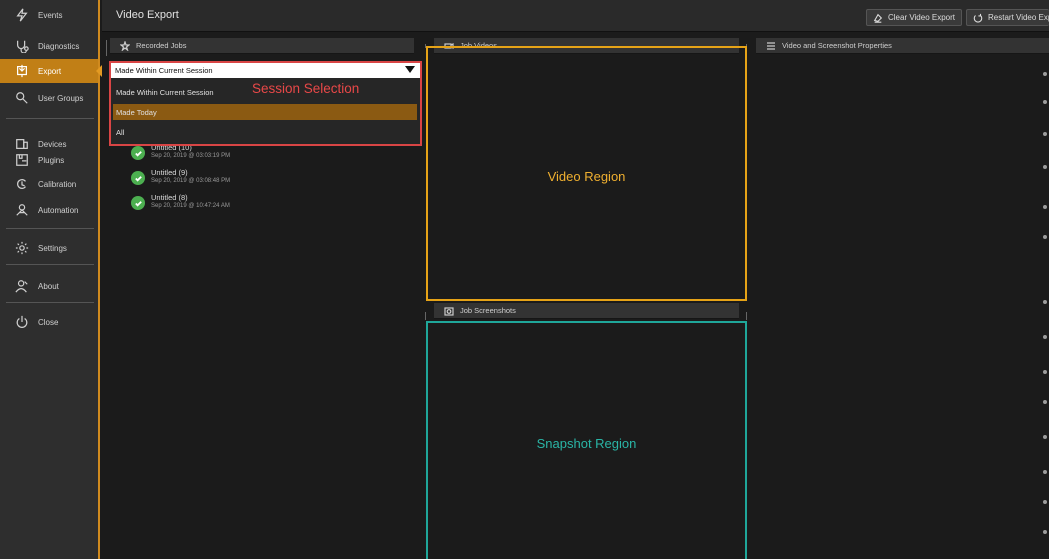 The height and width of the screenshot is (559, 1049). Describe the element at coordinates (771, 45) in the screenshot. I see `list-icon` at that location.